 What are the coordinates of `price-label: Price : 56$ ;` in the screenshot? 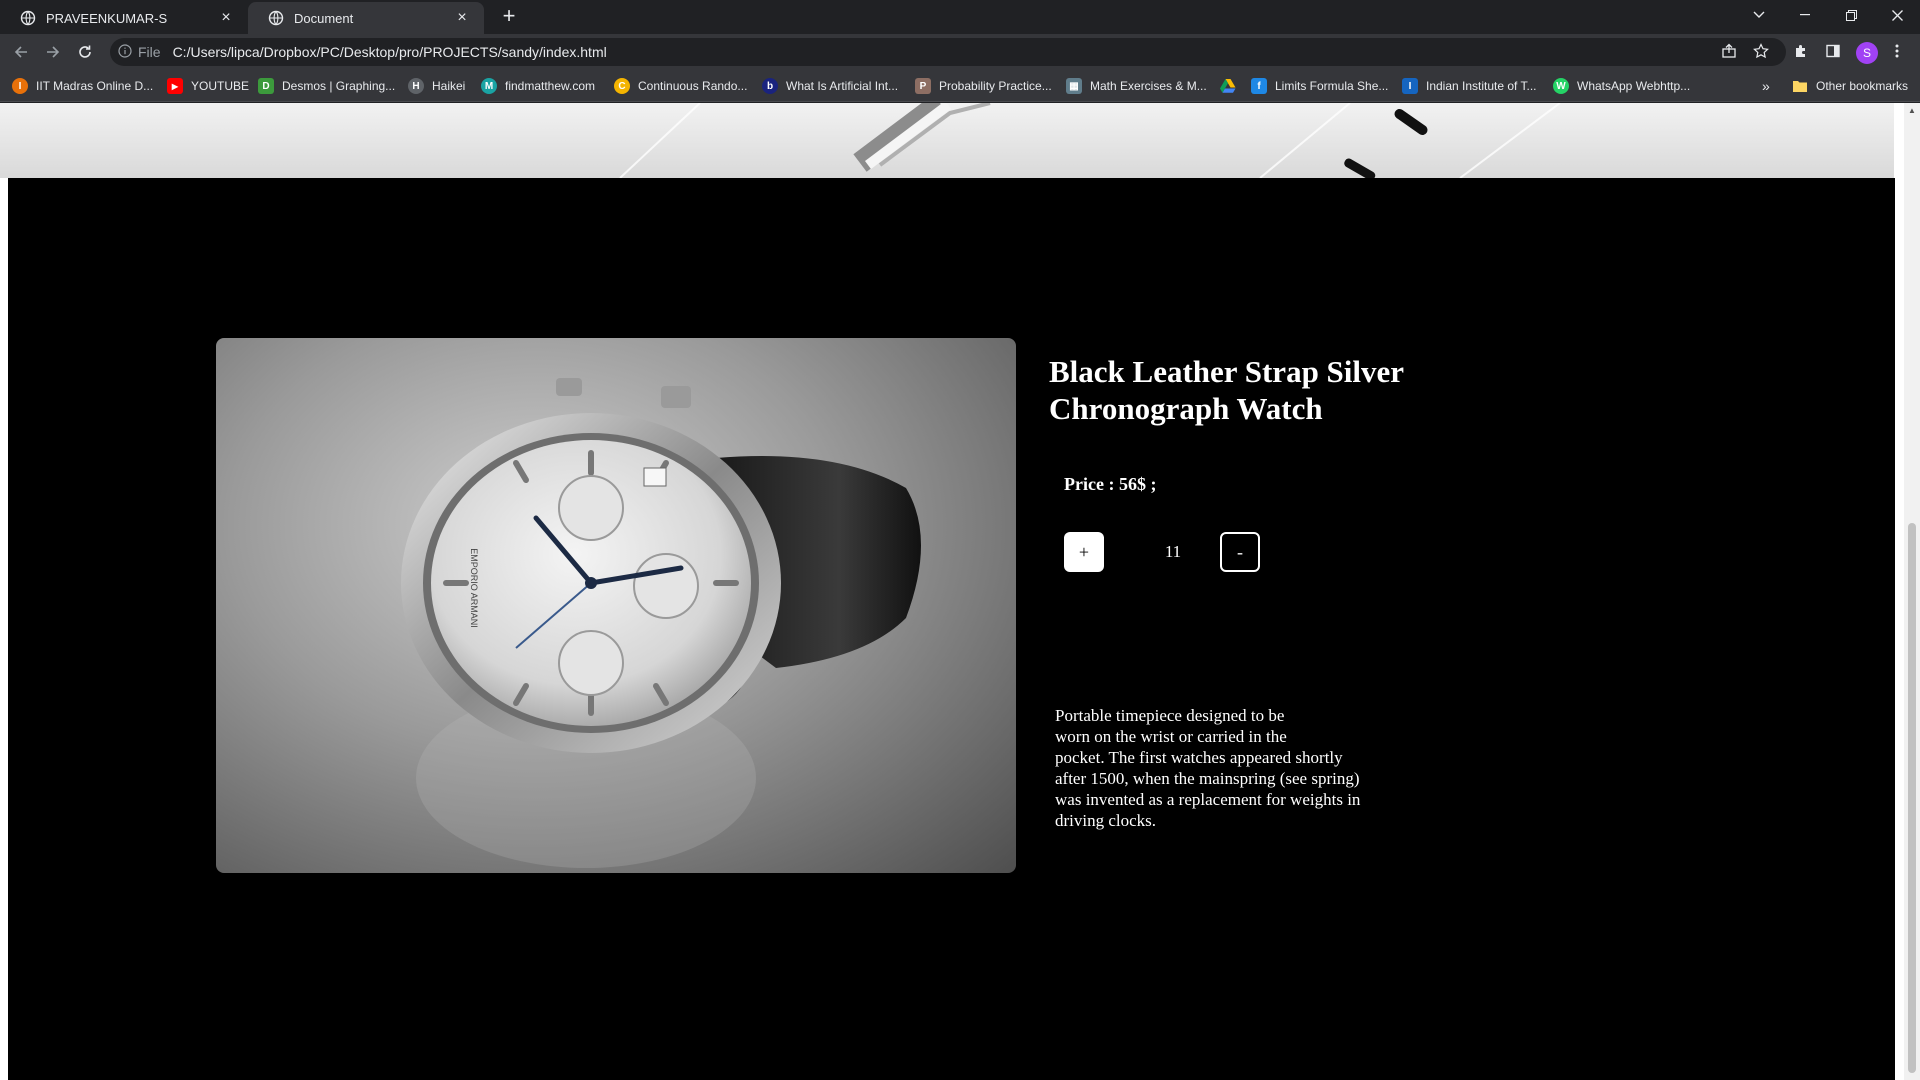 It's located at (1110, 484).